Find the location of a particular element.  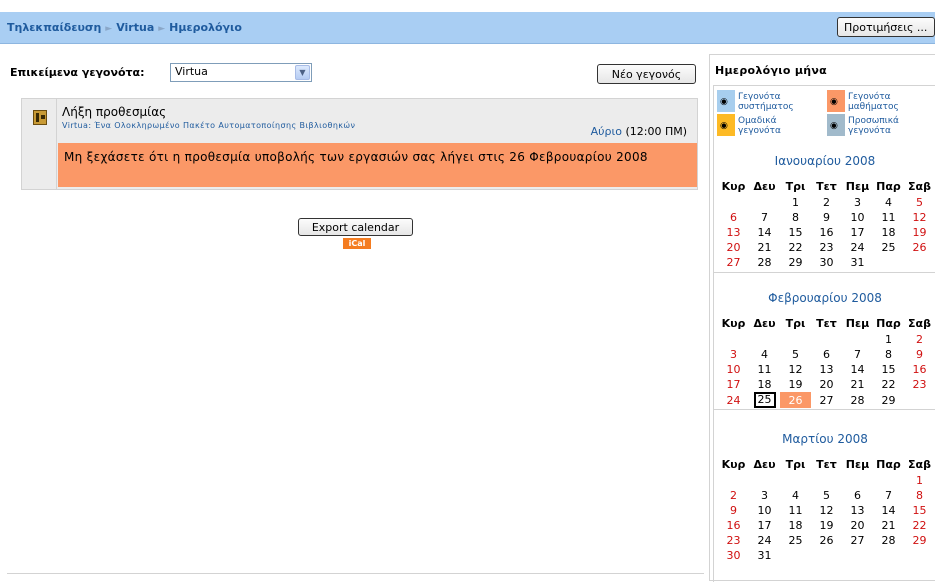

breadcrumb-home-link: Τηλεκπαίδευση is located at coordinates (54, 27).